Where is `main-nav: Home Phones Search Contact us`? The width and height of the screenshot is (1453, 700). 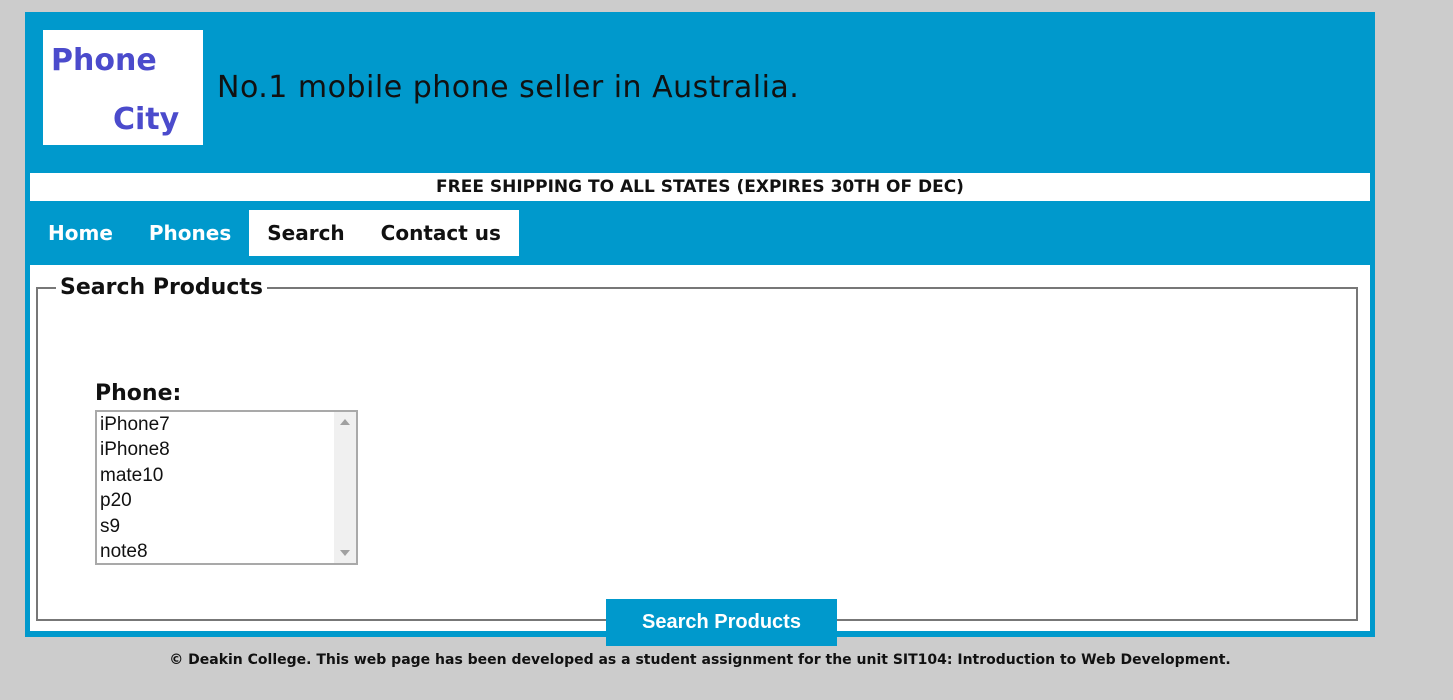
main-nav: Home Phones Search Contact us is located at coordinates (274, 233).